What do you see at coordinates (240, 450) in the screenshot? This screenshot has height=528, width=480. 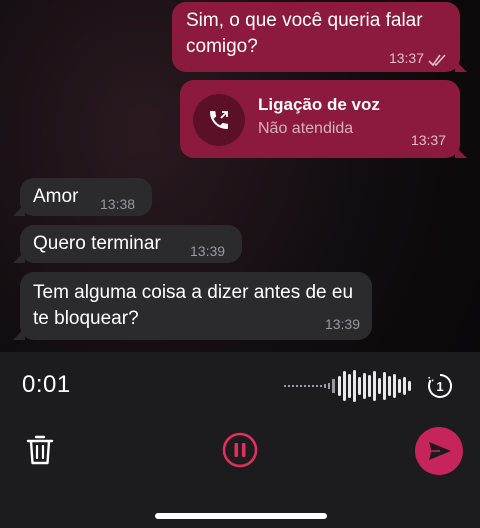 I see `pause-icon` at bounding box center [240, 450].